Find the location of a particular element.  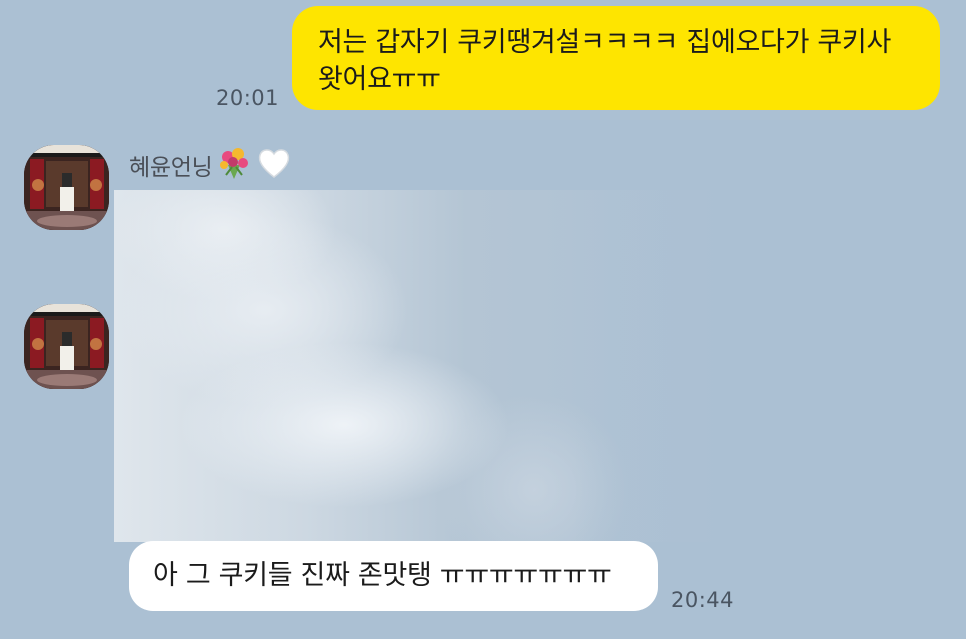

sender-name-row: 혜윤언닝 is located at coordinates (210, 165).